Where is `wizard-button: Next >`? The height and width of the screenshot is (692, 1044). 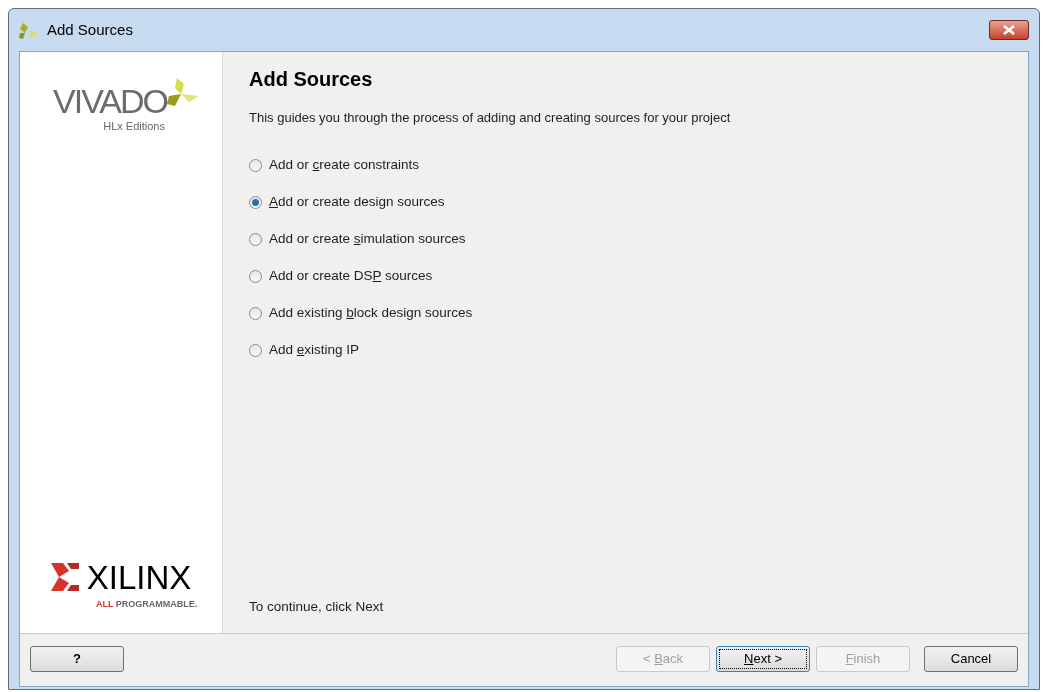
wizard-button: Next > is located at coordinates (763, 659).